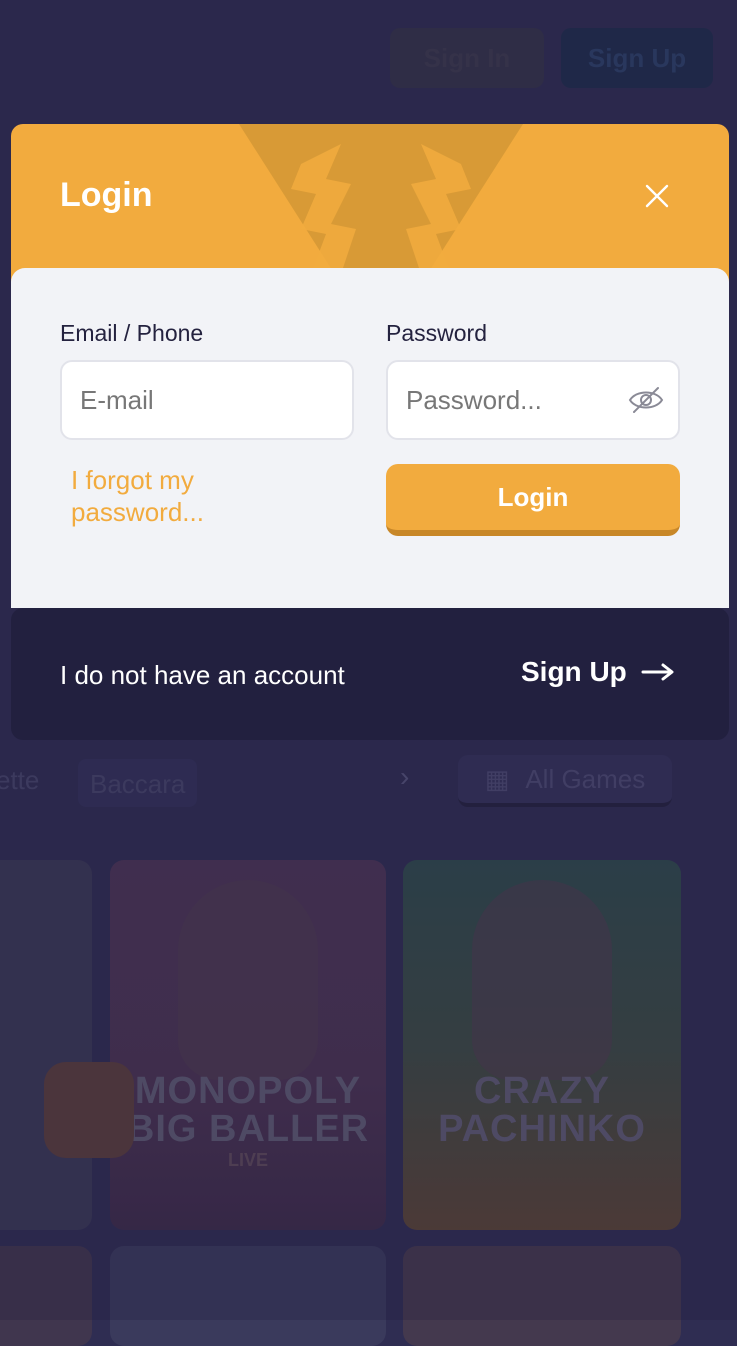 Image resolution: width=737 pixels, height=1346 pixels. I want to click on lightning-emblem-icon, so click(381, 204).